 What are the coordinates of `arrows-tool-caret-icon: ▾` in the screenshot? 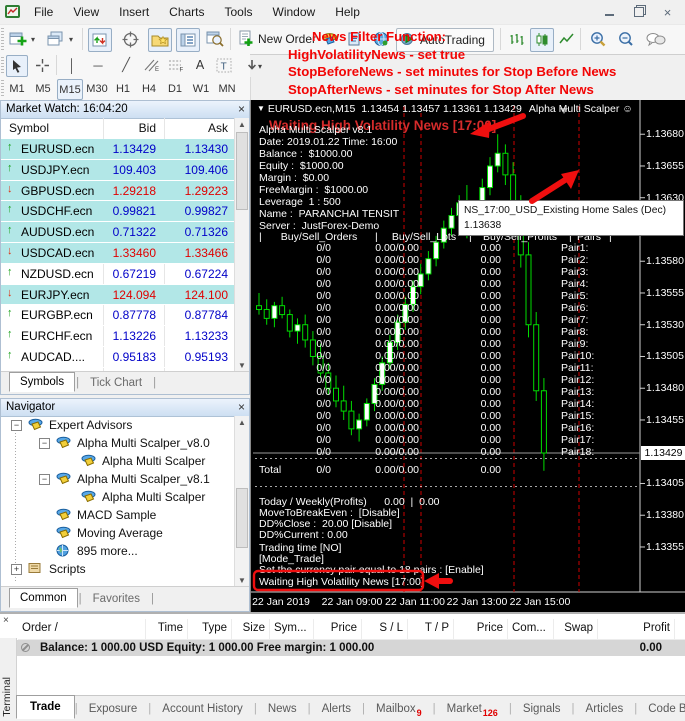 It's located at (260, 66).